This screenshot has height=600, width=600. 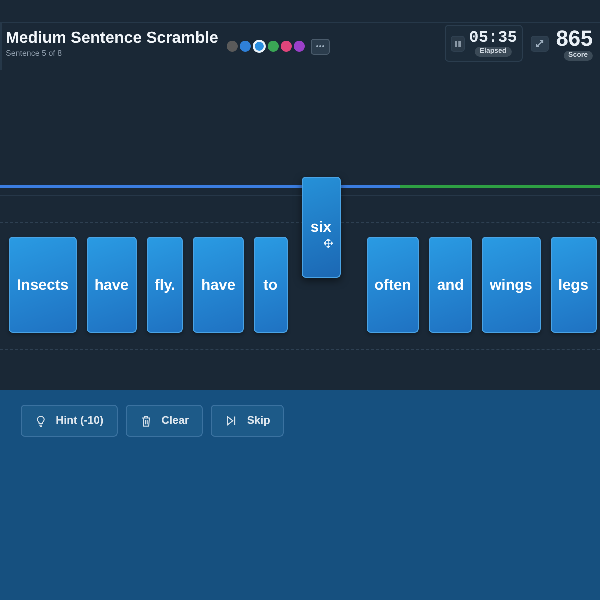 I want to click on sentence-counter: Sentence 5 of 8, so click(x=35, y=53).